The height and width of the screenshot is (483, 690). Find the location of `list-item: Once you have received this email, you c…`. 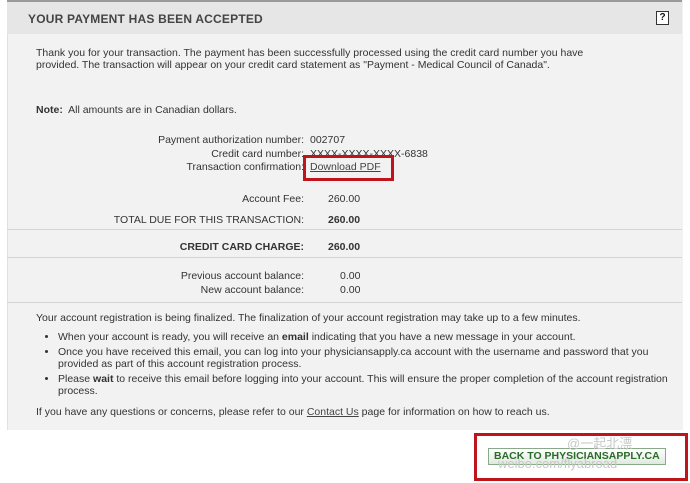

list-item: Once you have received this email, you c… is located at coordinates (373, 358).